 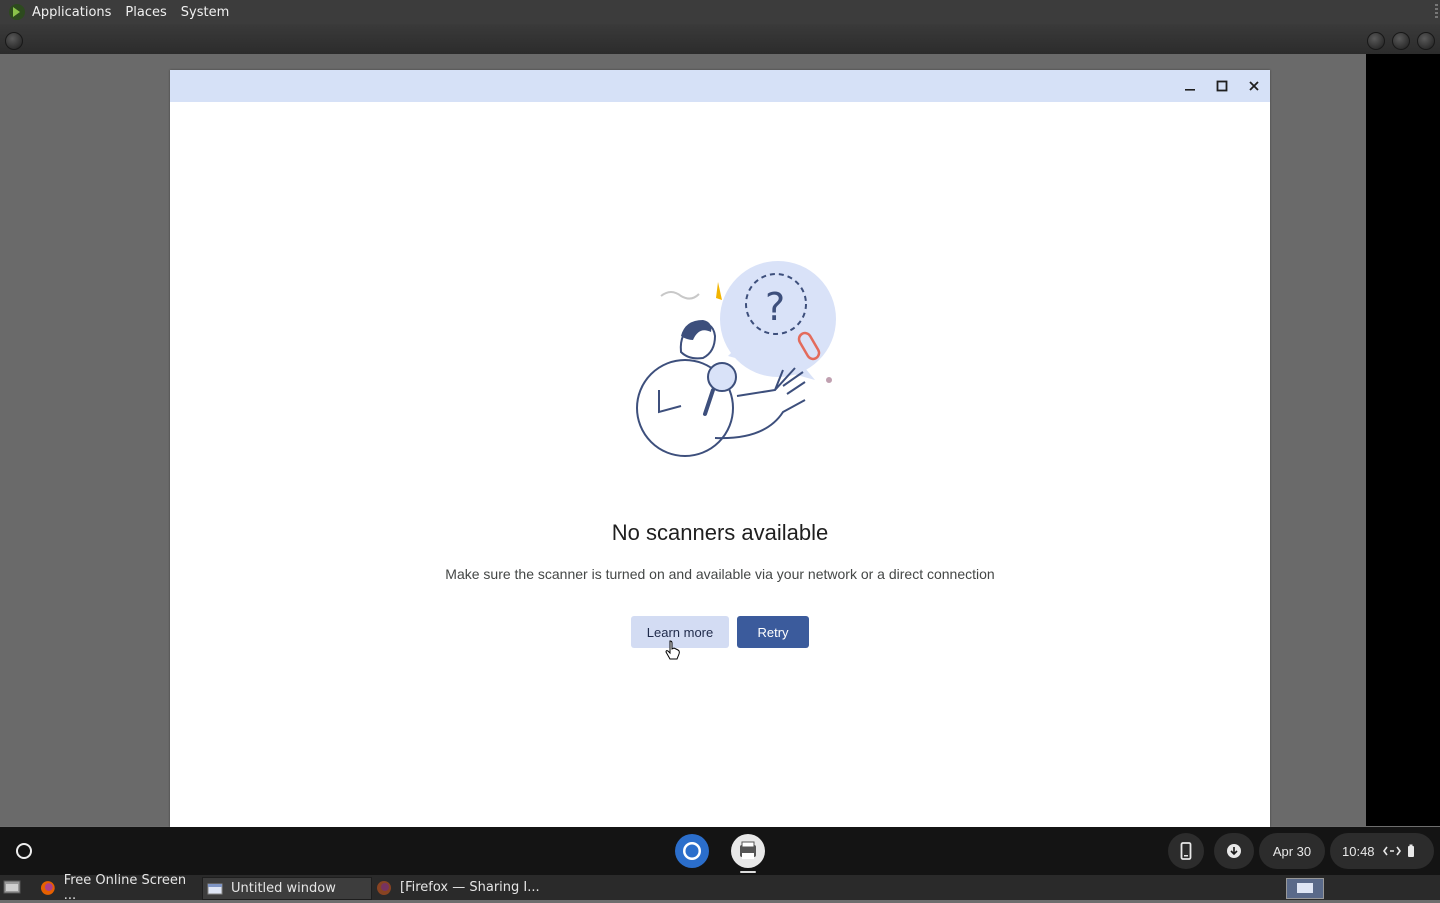 I want to click on window-icon, so click(x=215, y=888).